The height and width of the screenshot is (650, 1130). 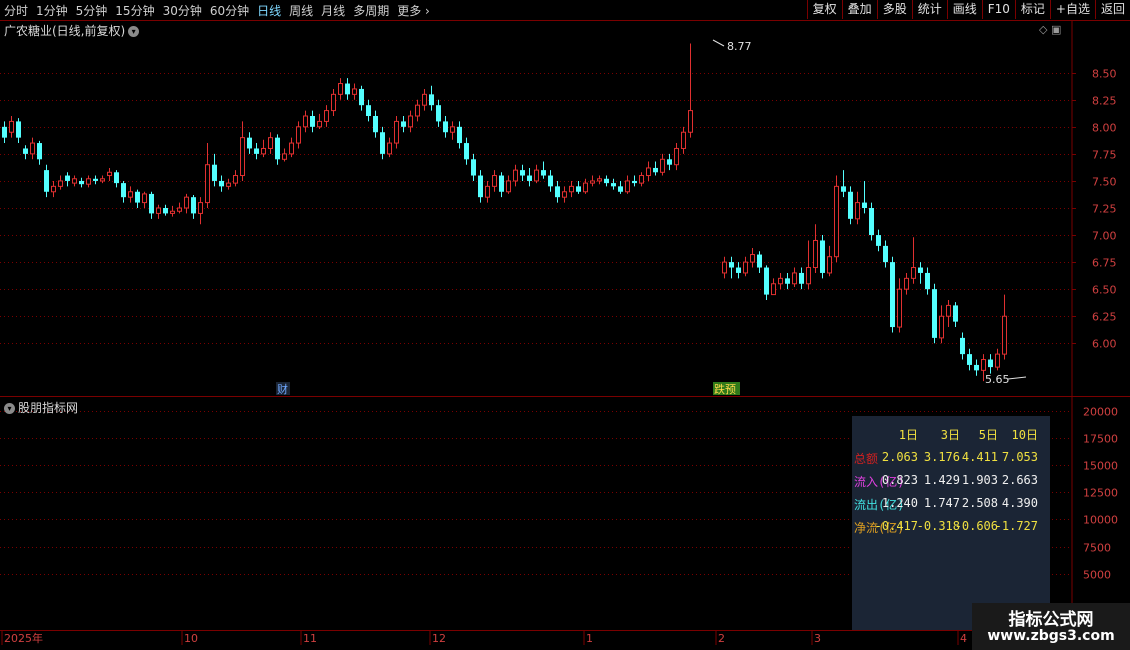 What do you see at coordinates (725, 389) in the screenshot?
I see `drop-warning-marker: 跌预` at bounding box center [725, 389].